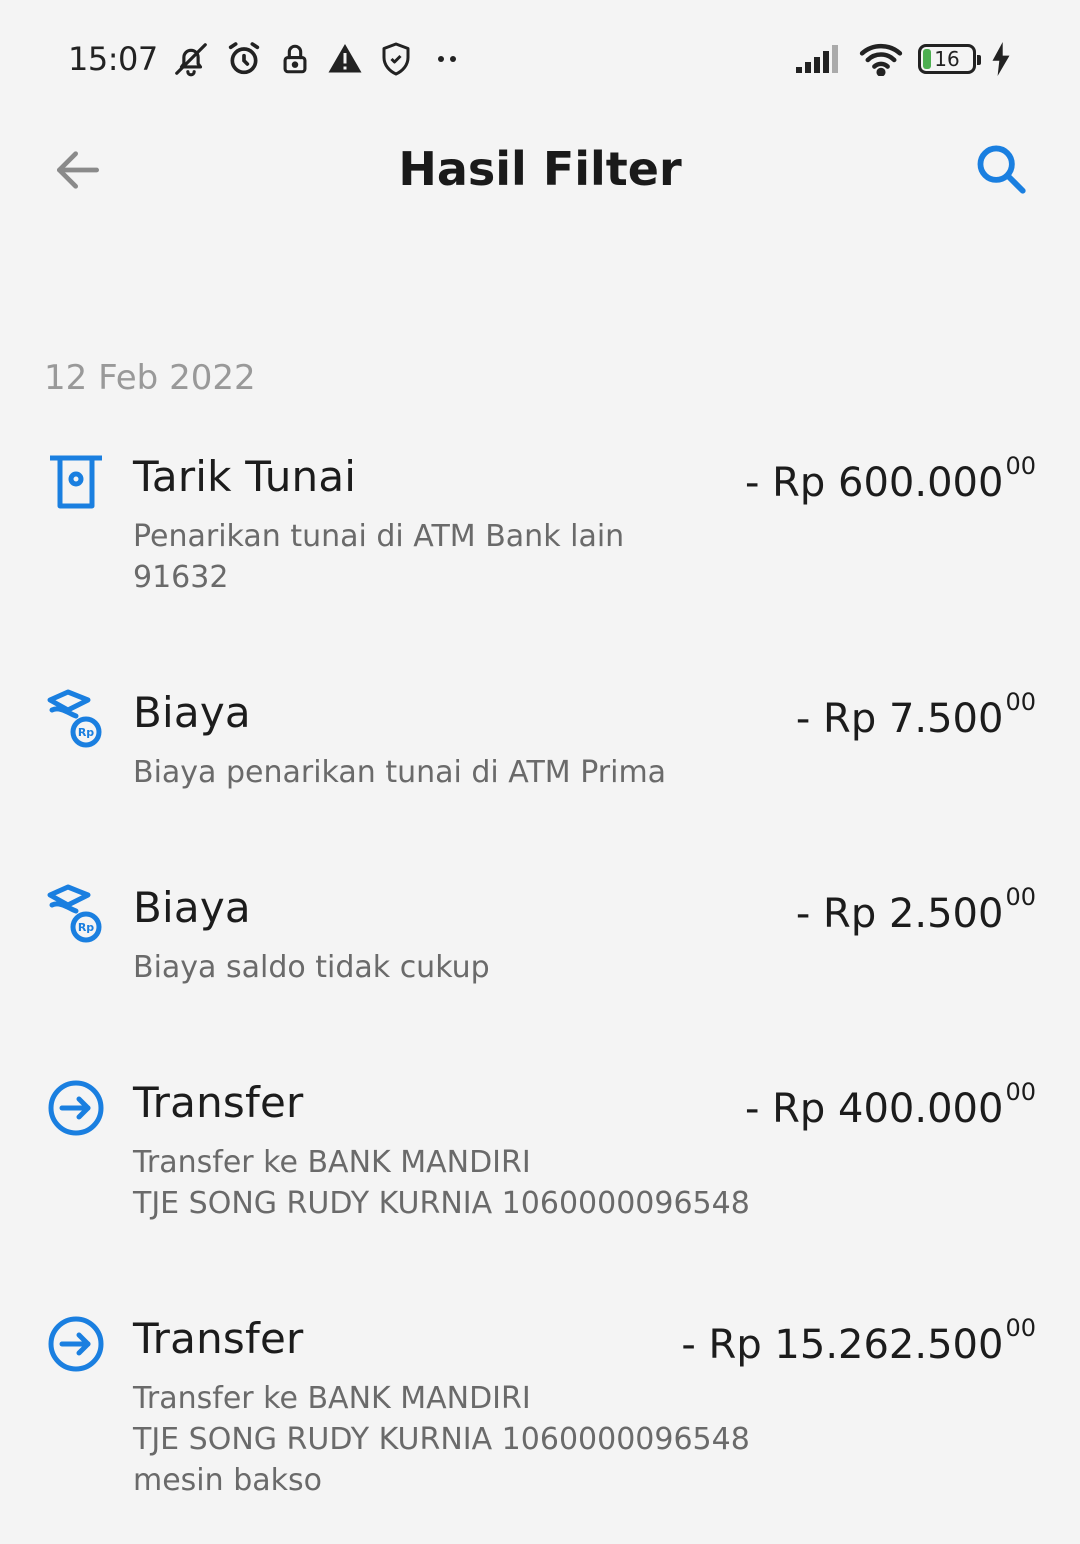 Image resolution: width=1080 pixels, height=1544 pixels. Describe the element at coordinates (295, 59) in the screenshot. I see `lock-icon` at that location.